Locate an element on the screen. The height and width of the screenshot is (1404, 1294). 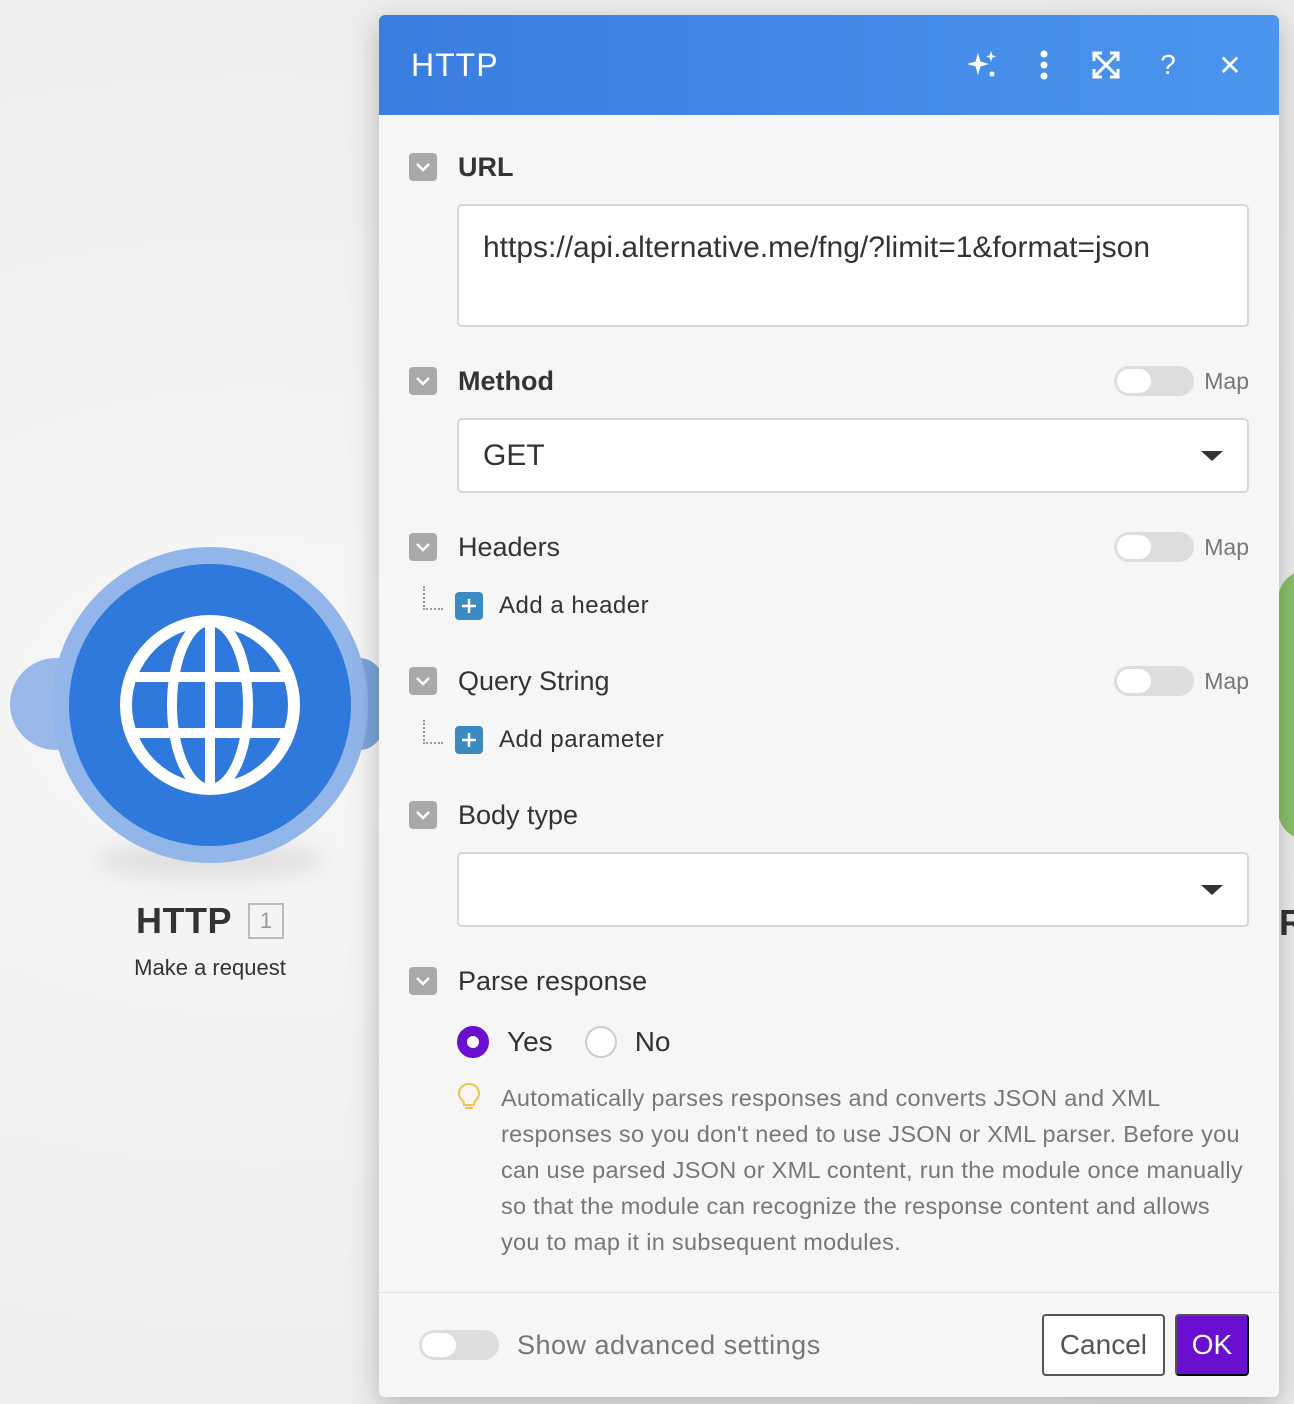
url-section-header: URL is located at coordinates (829, 167).